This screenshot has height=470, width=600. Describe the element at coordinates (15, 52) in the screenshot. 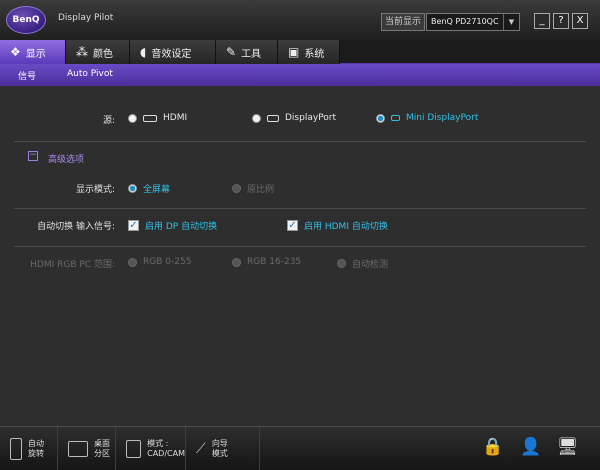

I see `display-gear-icon: ❖` at that location.